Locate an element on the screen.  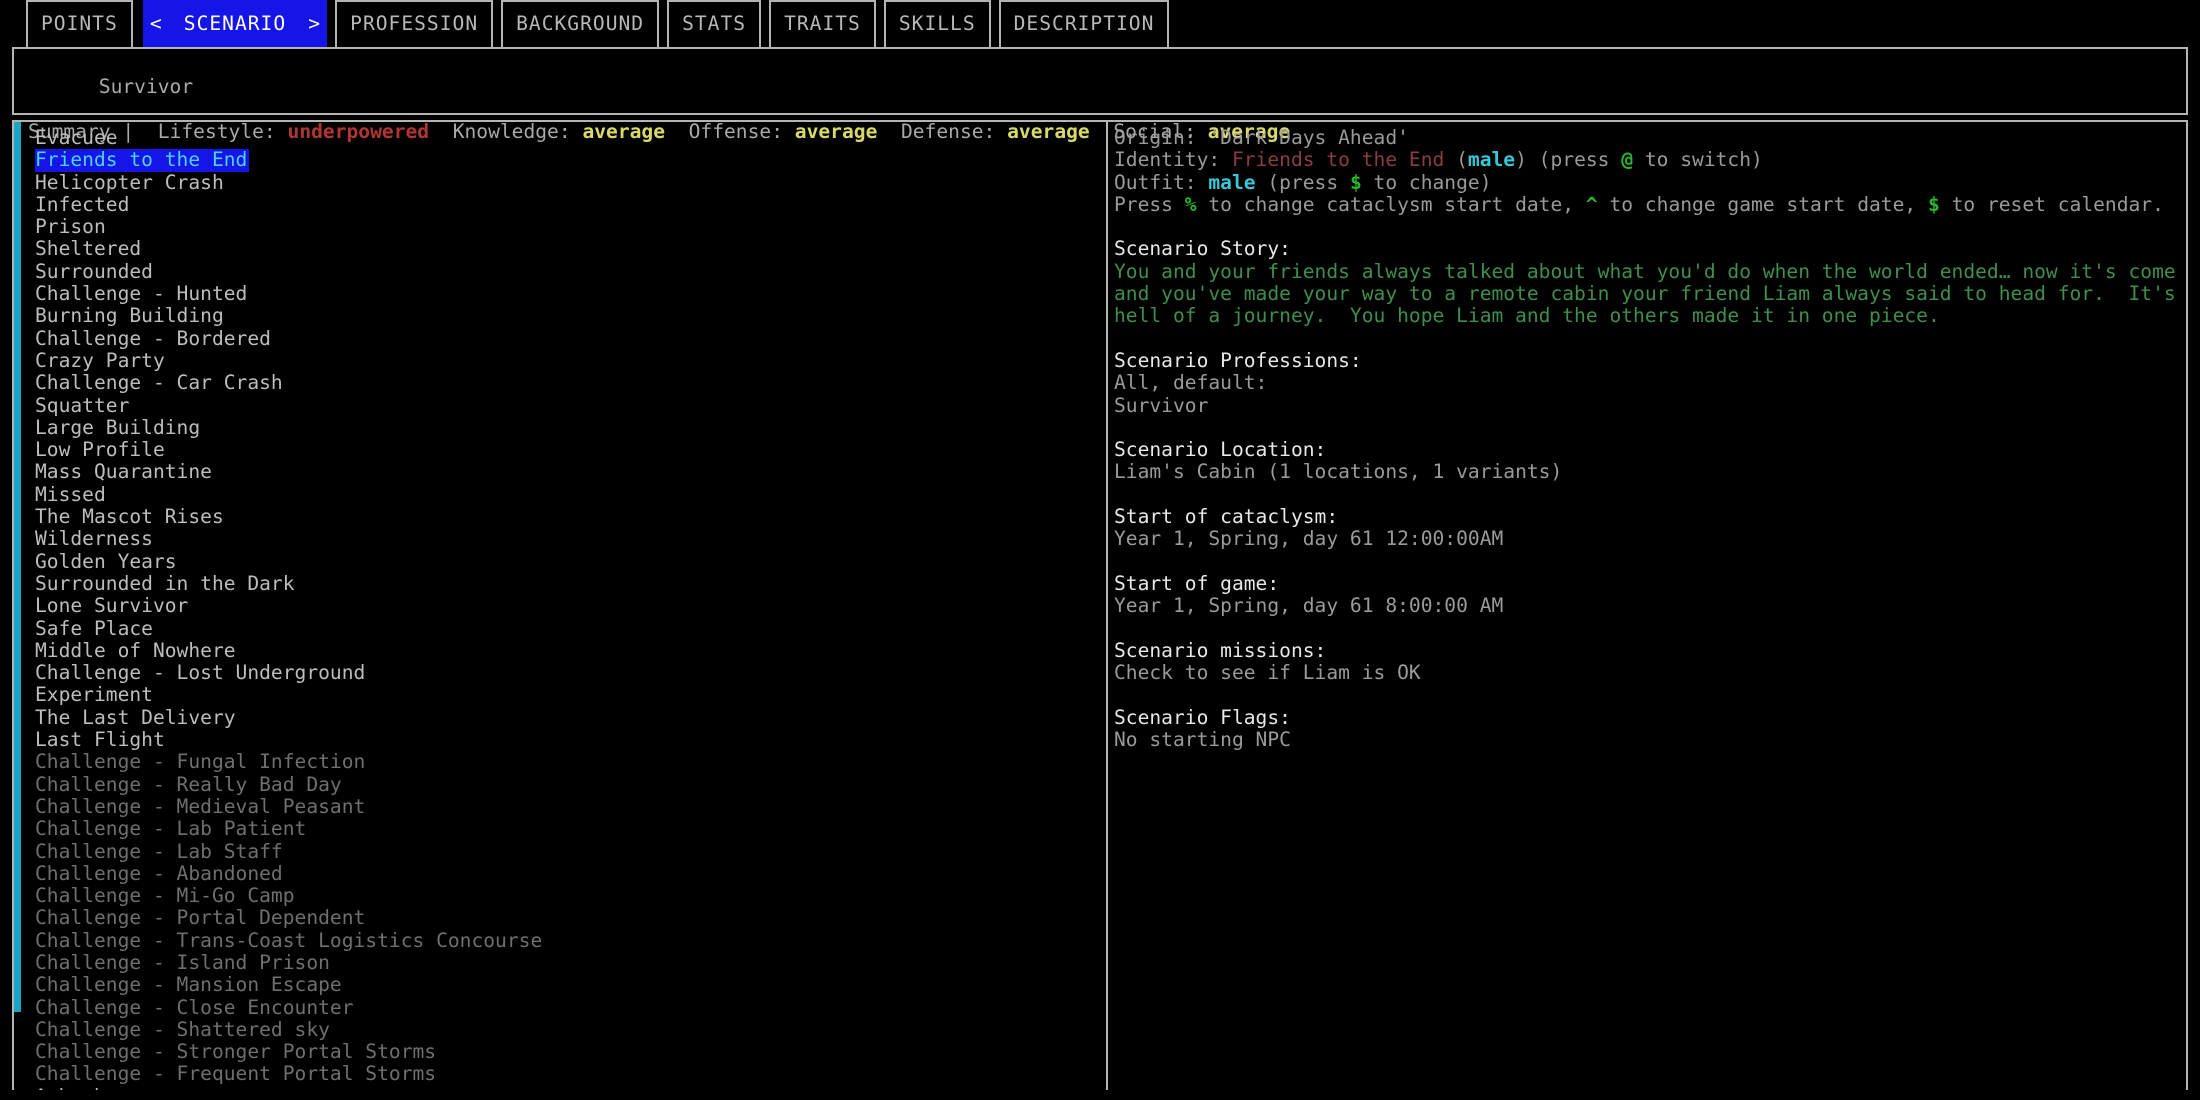
scenario-list-item: The Mascot Rises is located at coordinates (130, 516).